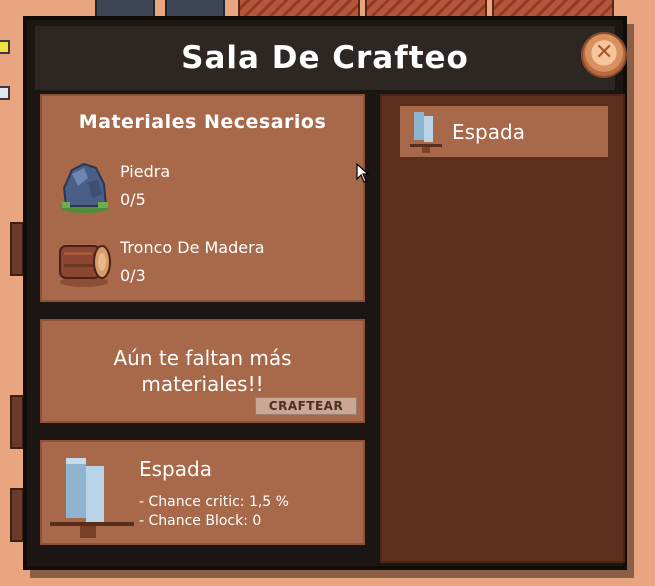  I want to click on recipe-item-label: Espada, so click(488, 132).